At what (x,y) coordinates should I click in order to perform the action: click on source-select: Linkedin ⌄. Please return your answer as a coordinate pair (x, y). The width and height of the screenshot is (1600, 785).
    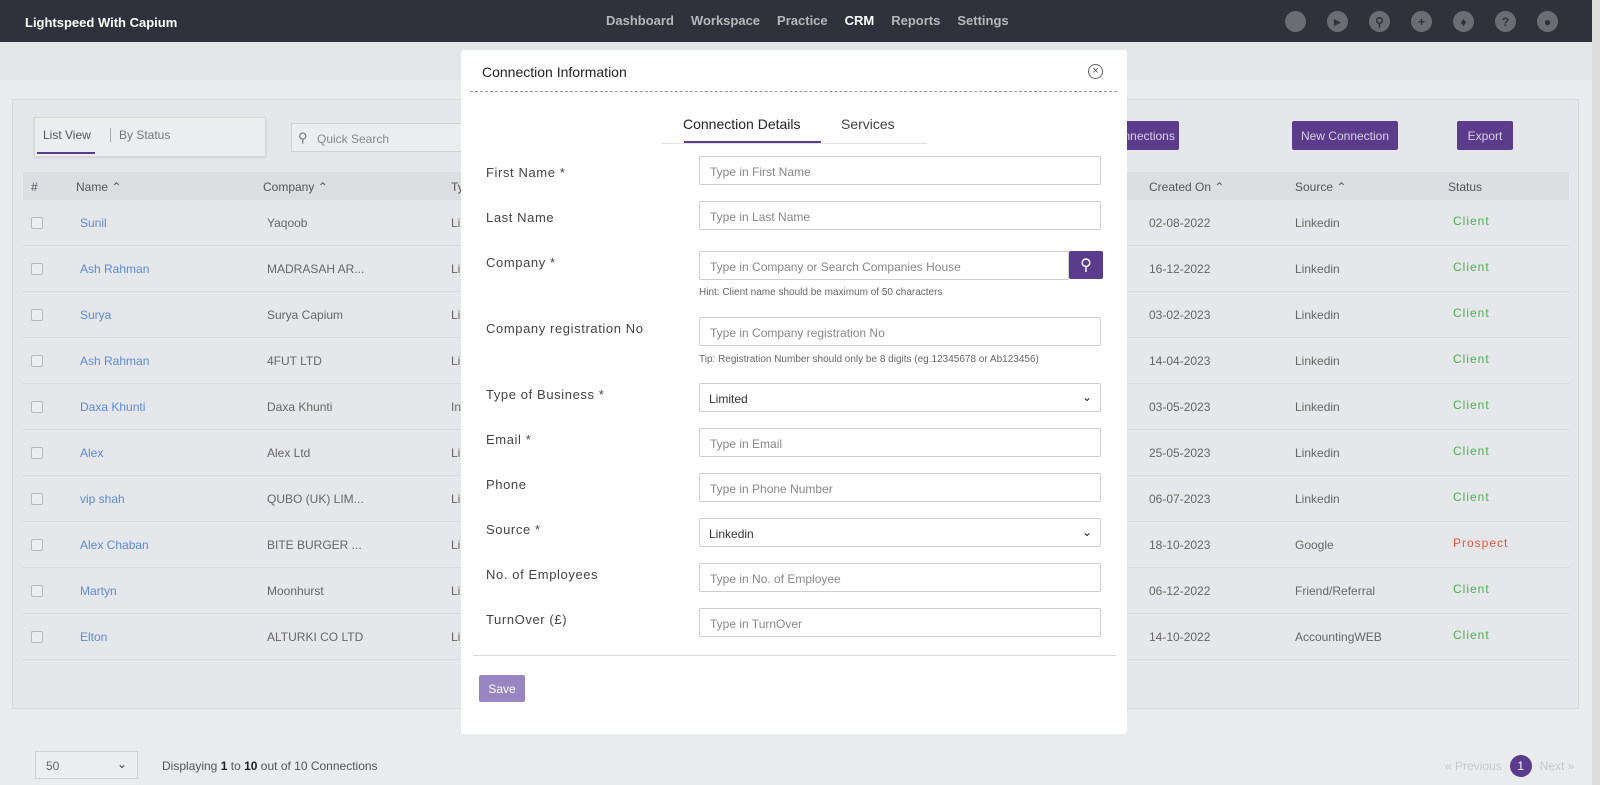
    Looking at the image, I should click on (900, 532).